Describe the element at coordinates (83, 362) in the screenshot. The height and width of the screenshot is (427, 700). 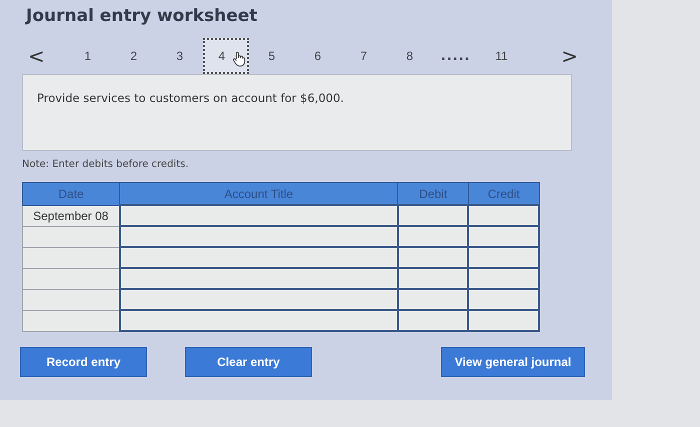
I see `action-button: Record entry` at that location.